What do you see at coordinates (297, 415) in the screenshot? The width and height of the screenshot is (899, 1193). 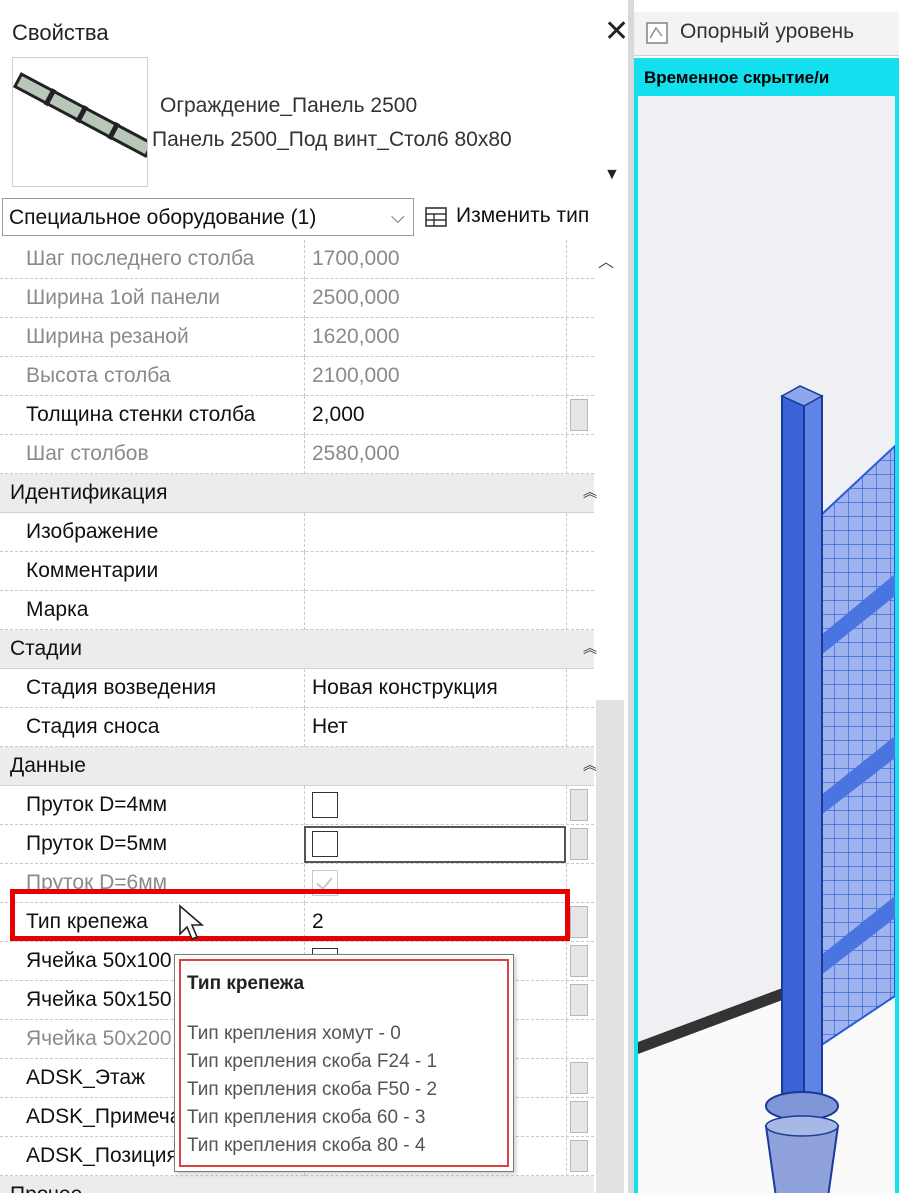 I see `table-row: Толщина стенки столба 2,000` at bounding box center [297, 415].